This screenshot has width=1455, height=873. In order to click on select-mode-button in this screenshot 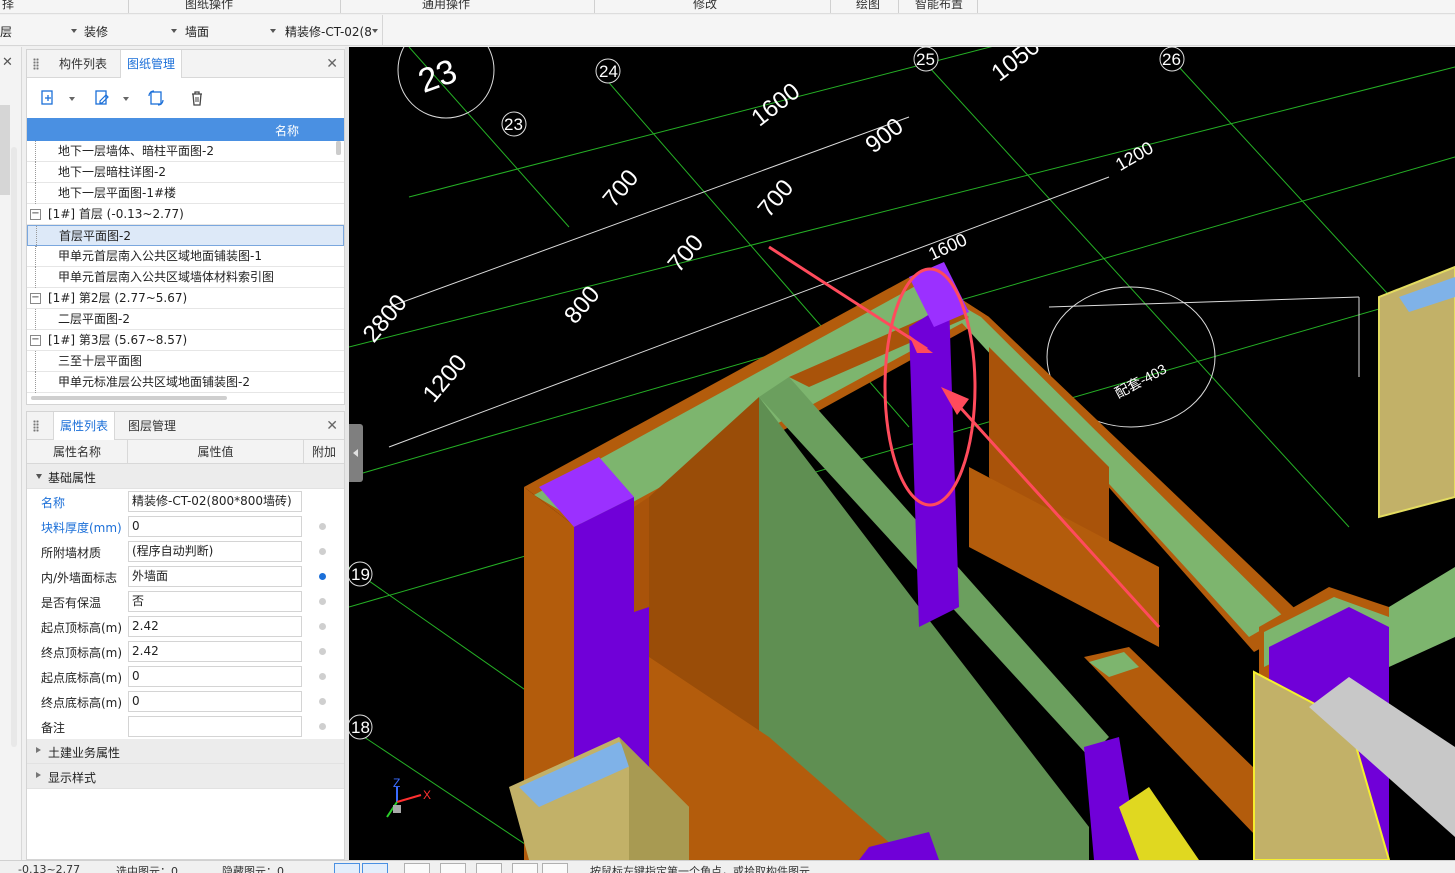, I will do `click(375, 868)`.